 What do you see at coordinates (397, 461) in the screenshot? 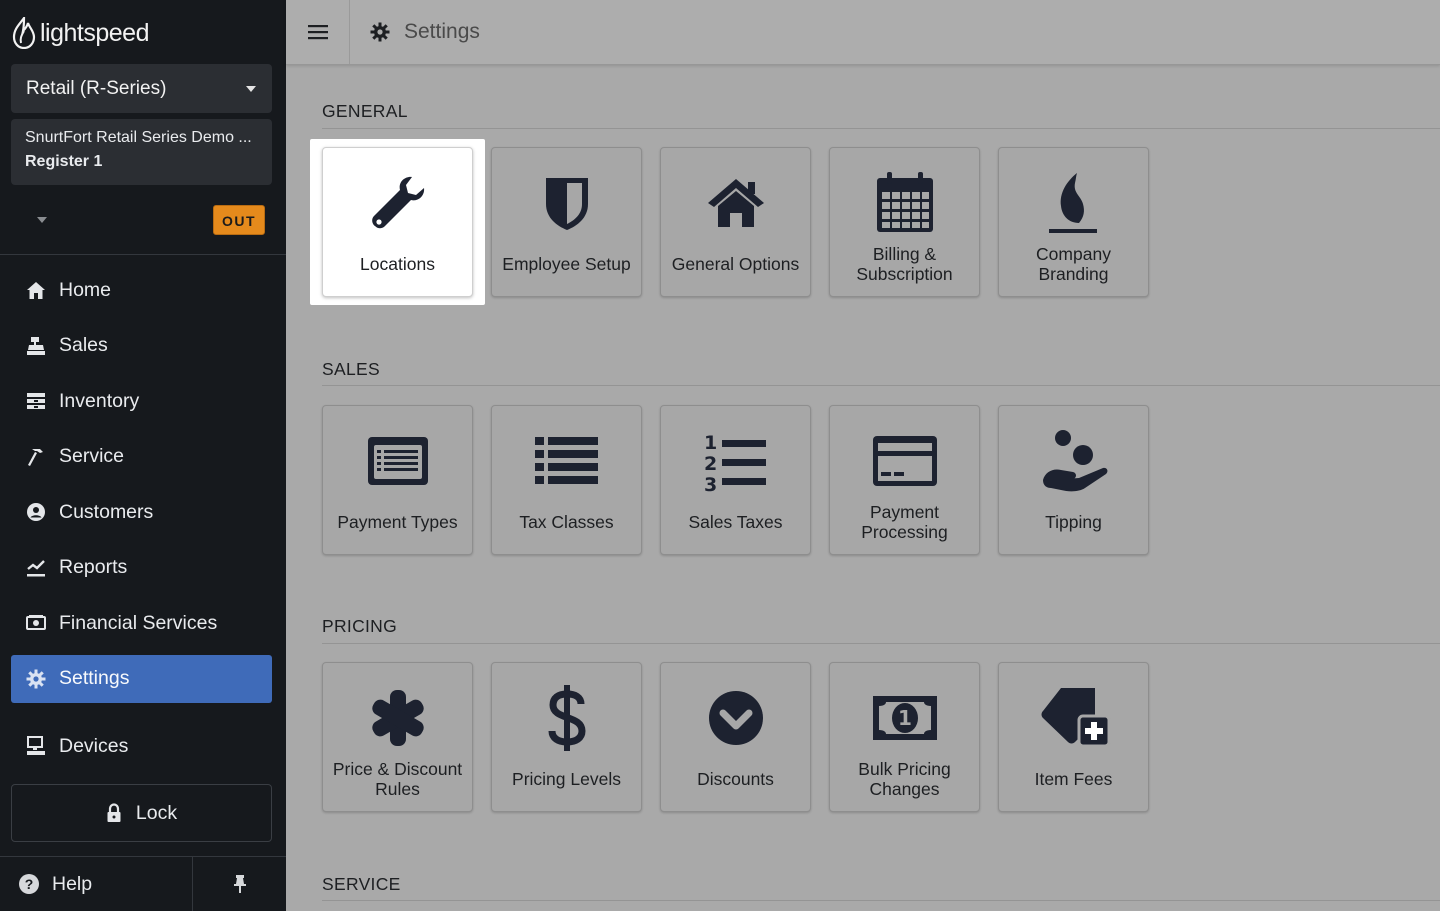
I see `payment-list-icon` at bounding box center [397, 461].